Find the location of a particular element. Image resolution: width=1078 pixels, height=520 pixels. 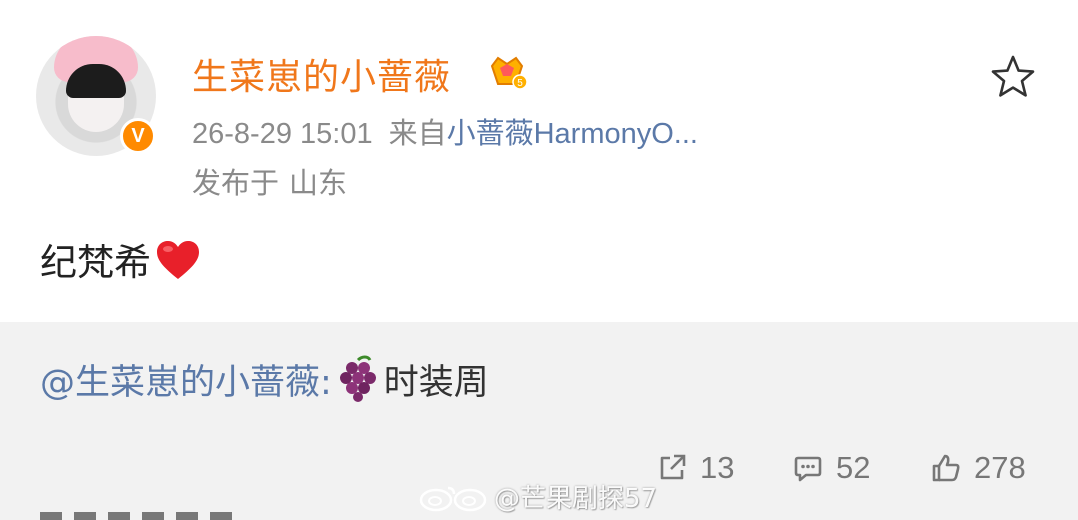

weibo-watermark: @芒果剧探57 is located at coordinates (537, 496).